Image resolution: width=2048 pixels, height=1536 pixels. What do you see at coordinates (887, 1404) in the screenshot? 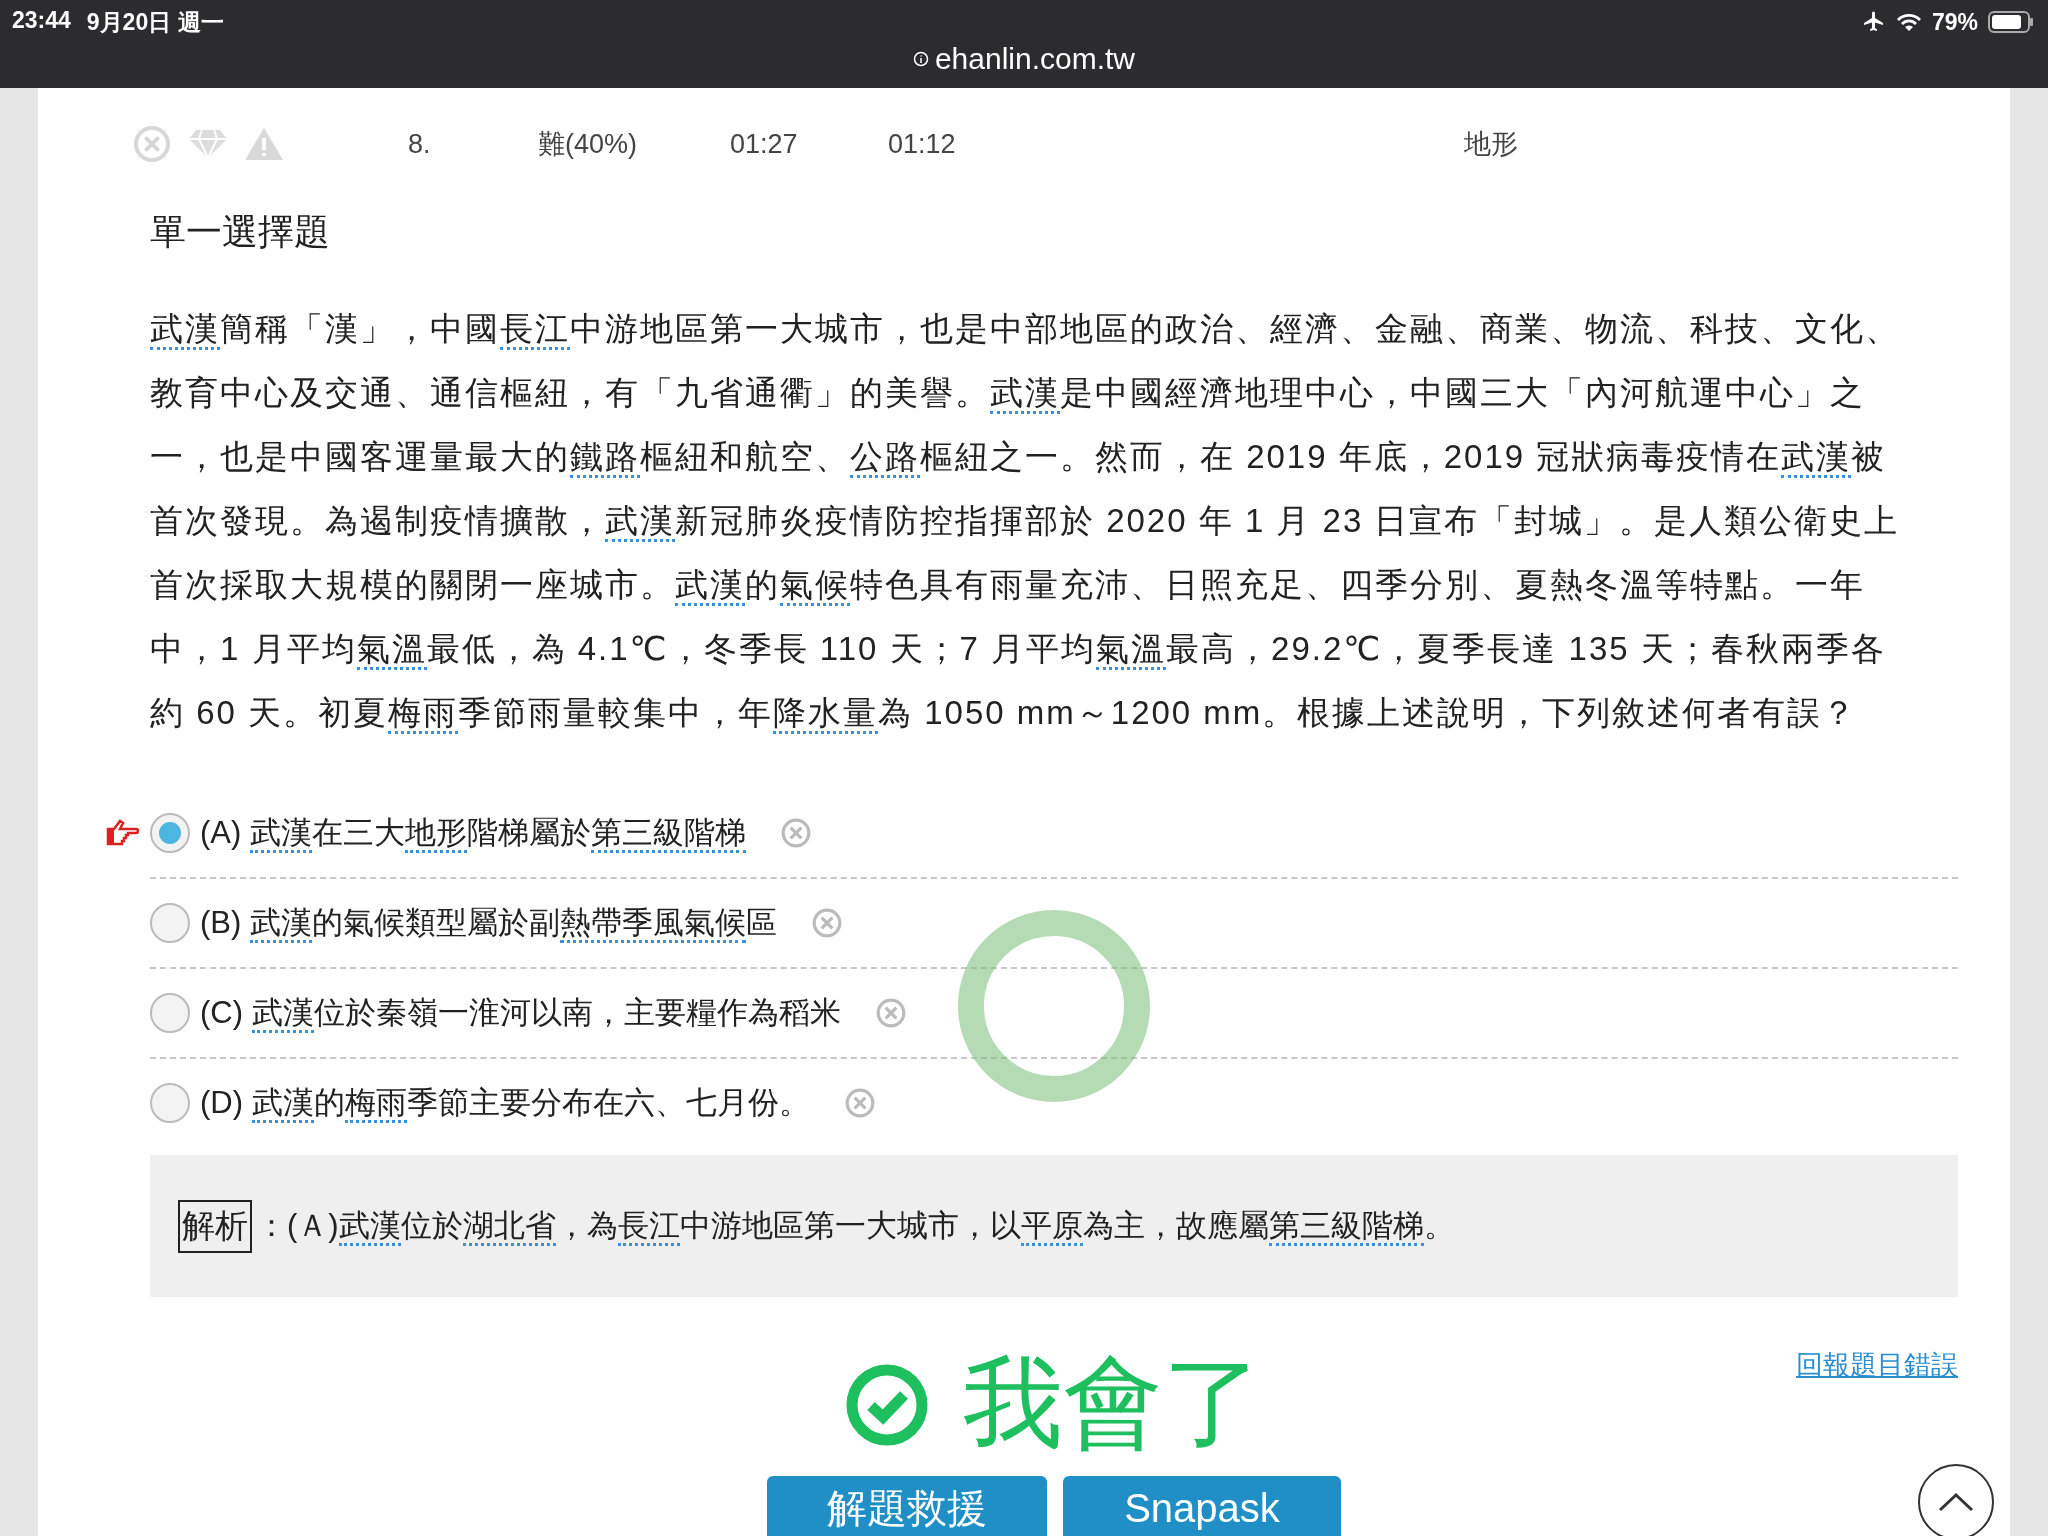
I see `check-circle-icon` at bounding box center [887, 1404].